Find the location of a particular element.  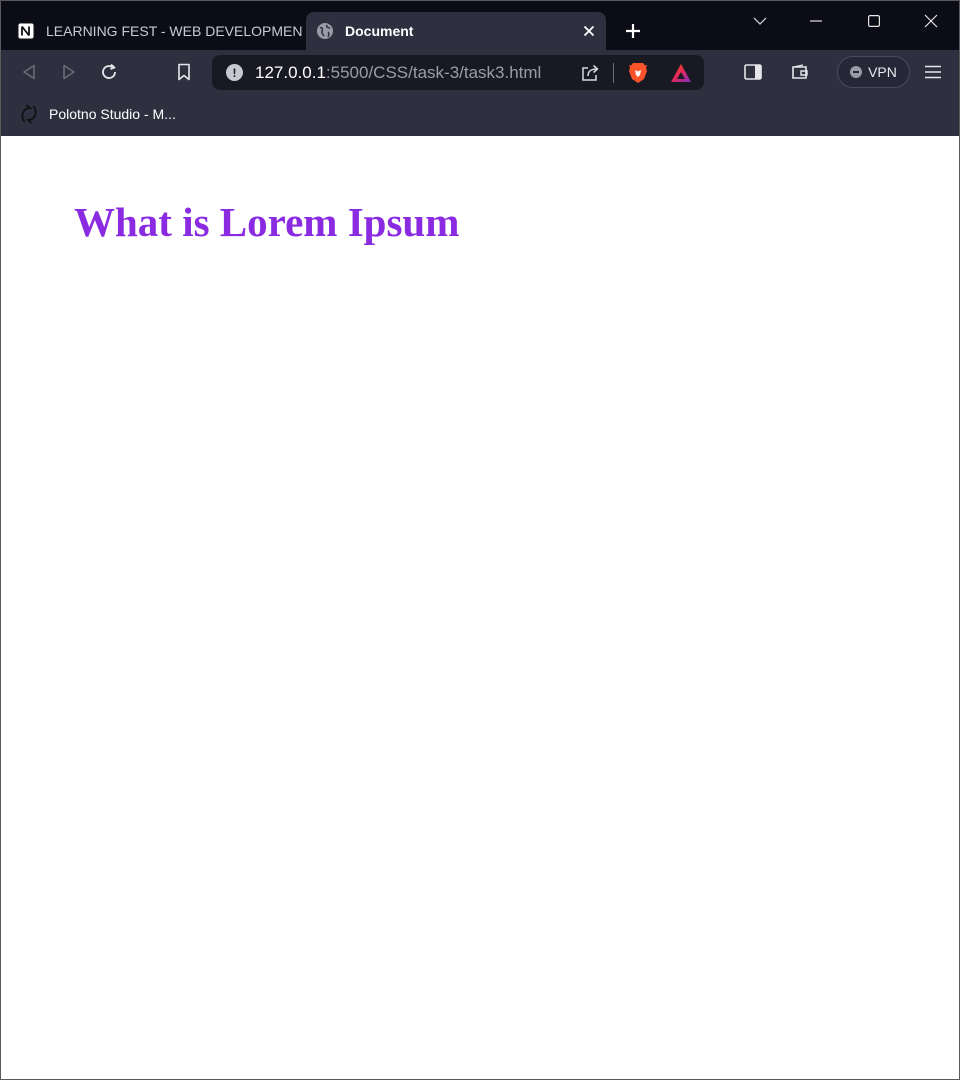

tab-learning-fest: LEARNING FEST - WEB DEVELOPMENT is located at coordinates (155, 31).